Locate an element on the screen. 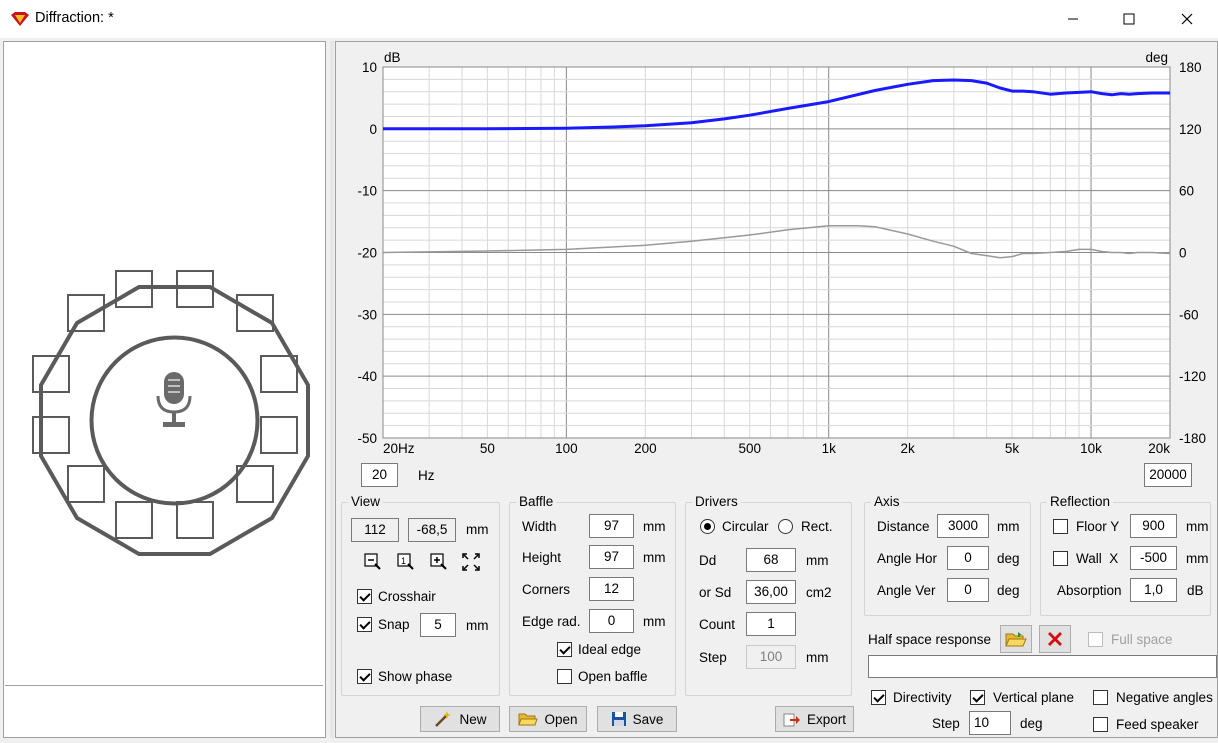 This screenshot has height=743, width=1218. zoom-in-button is located at coordinates (439, 562).